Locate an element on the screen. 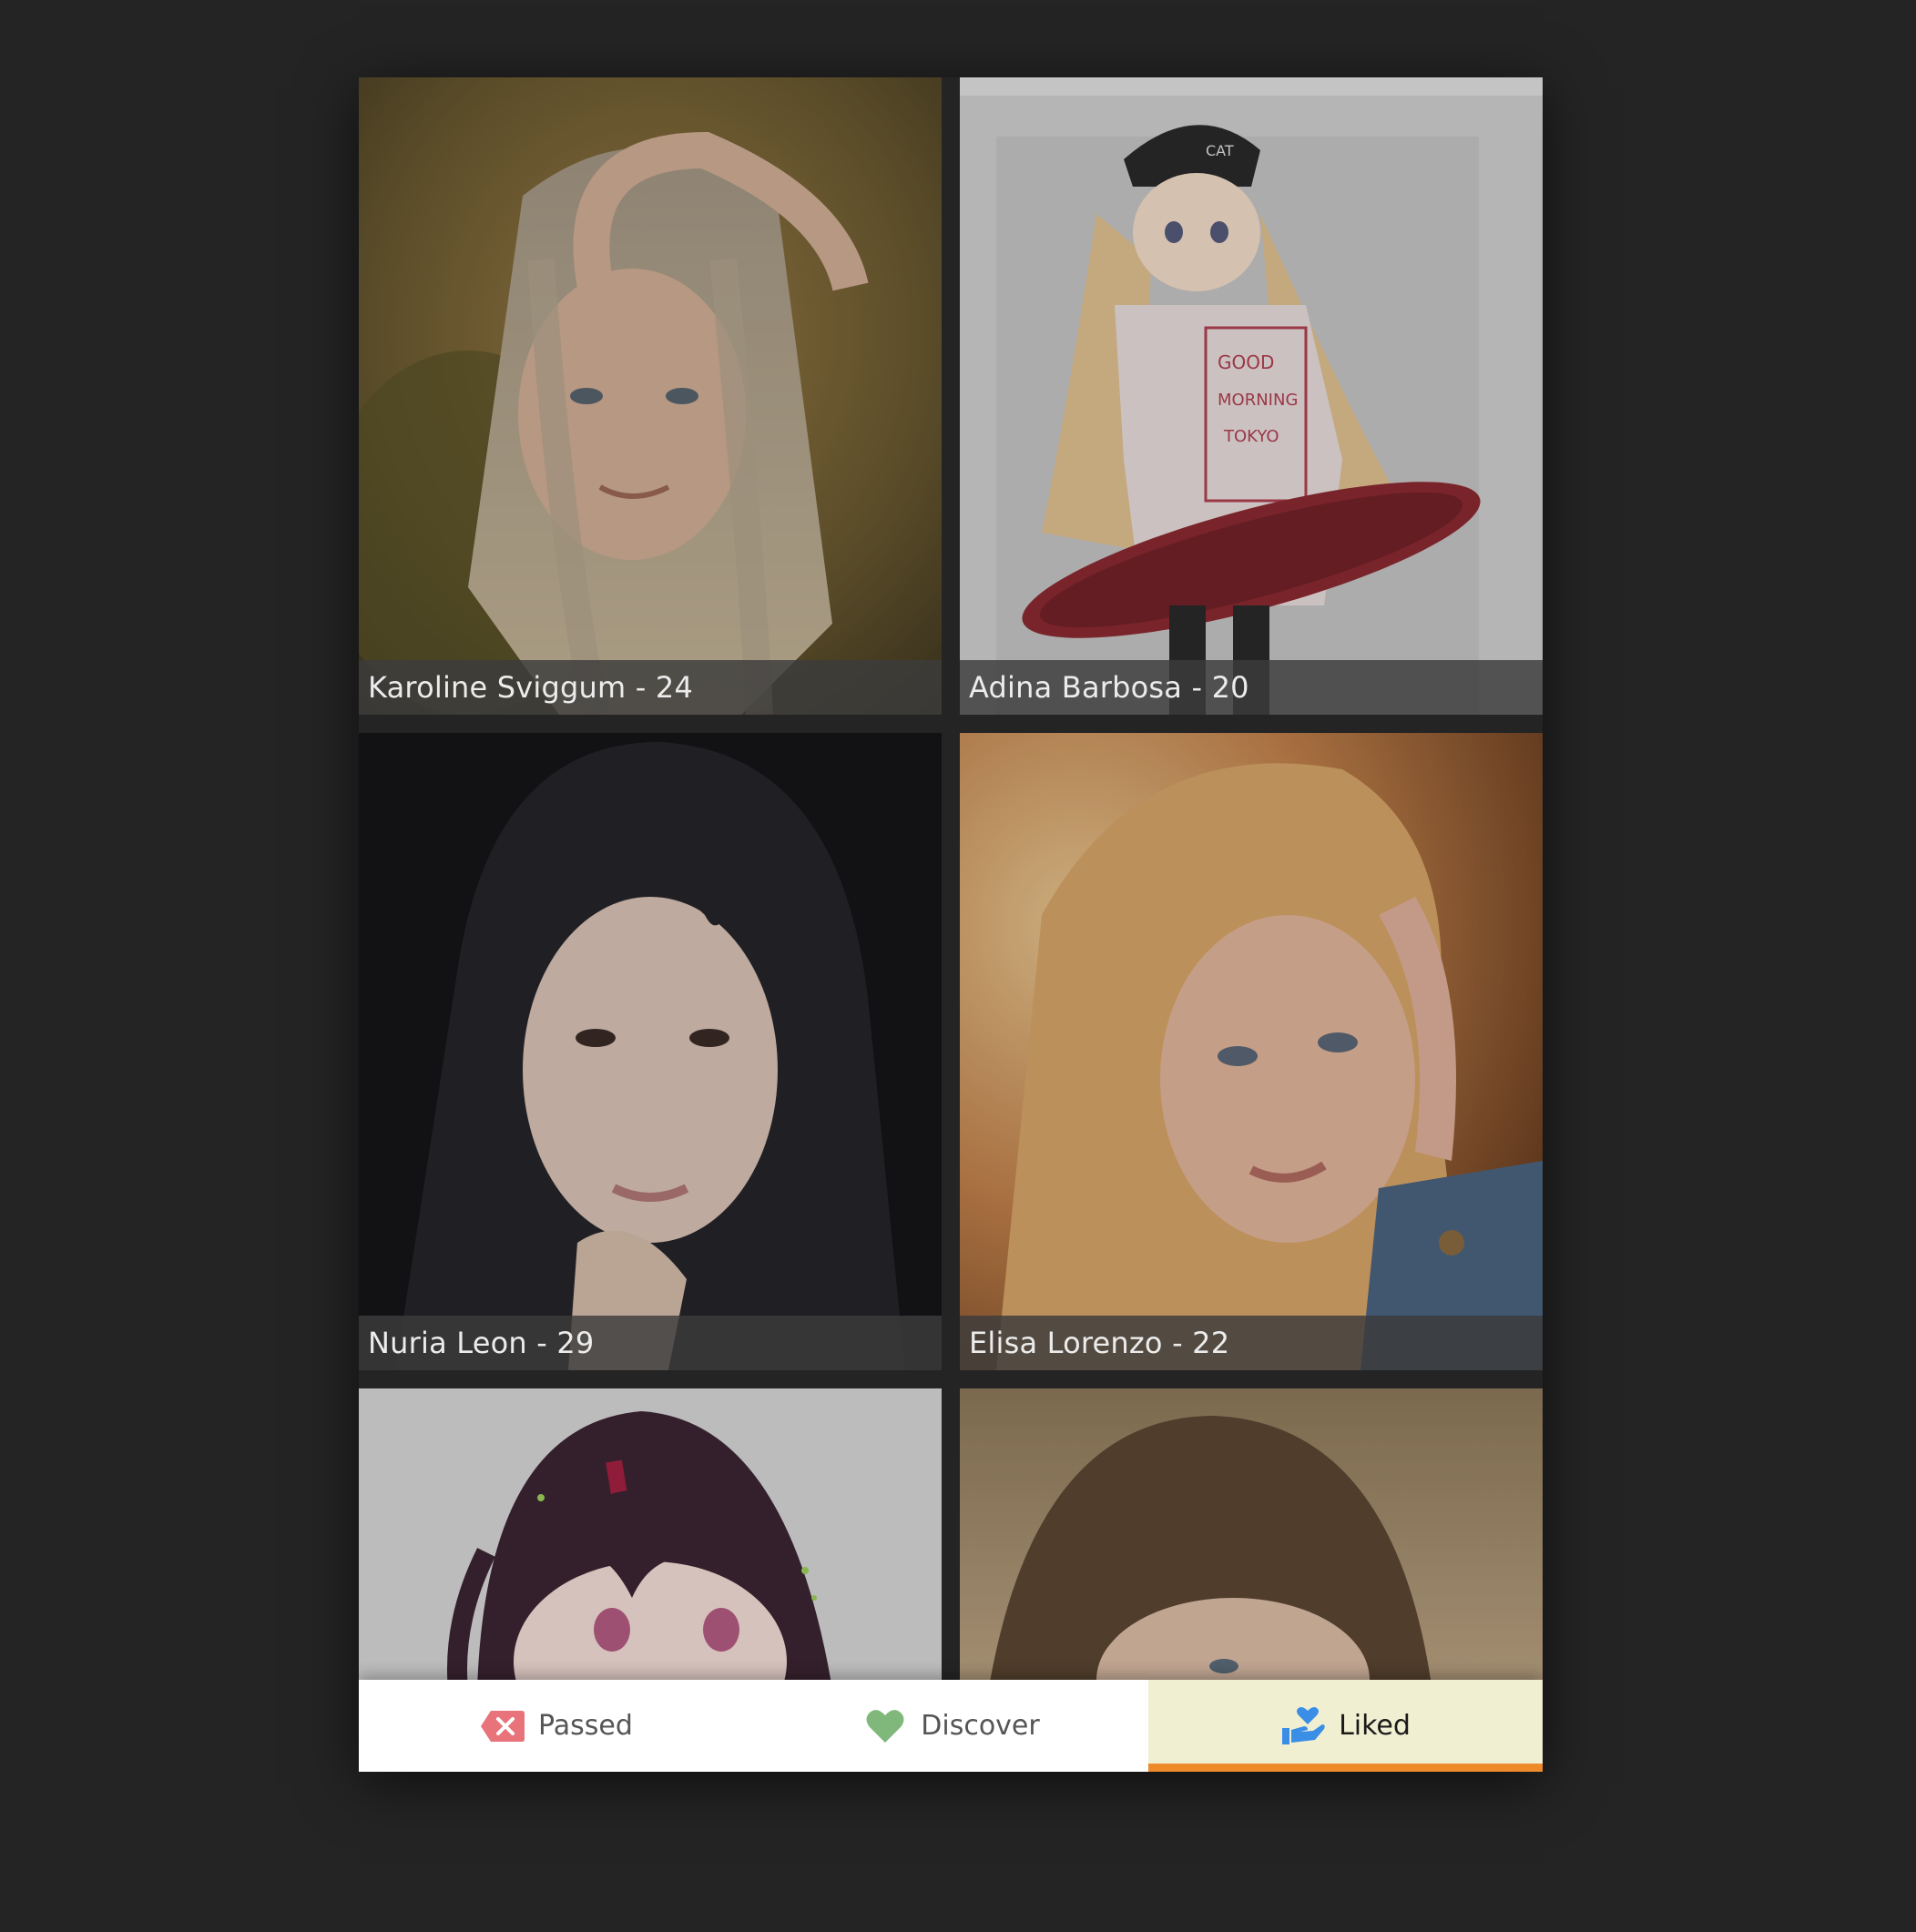 Image resolution: width=1916 pixels, height=1932 pixels. profile-name-age: Nuria Leon - 29 is located at coordinates (650, 1343).